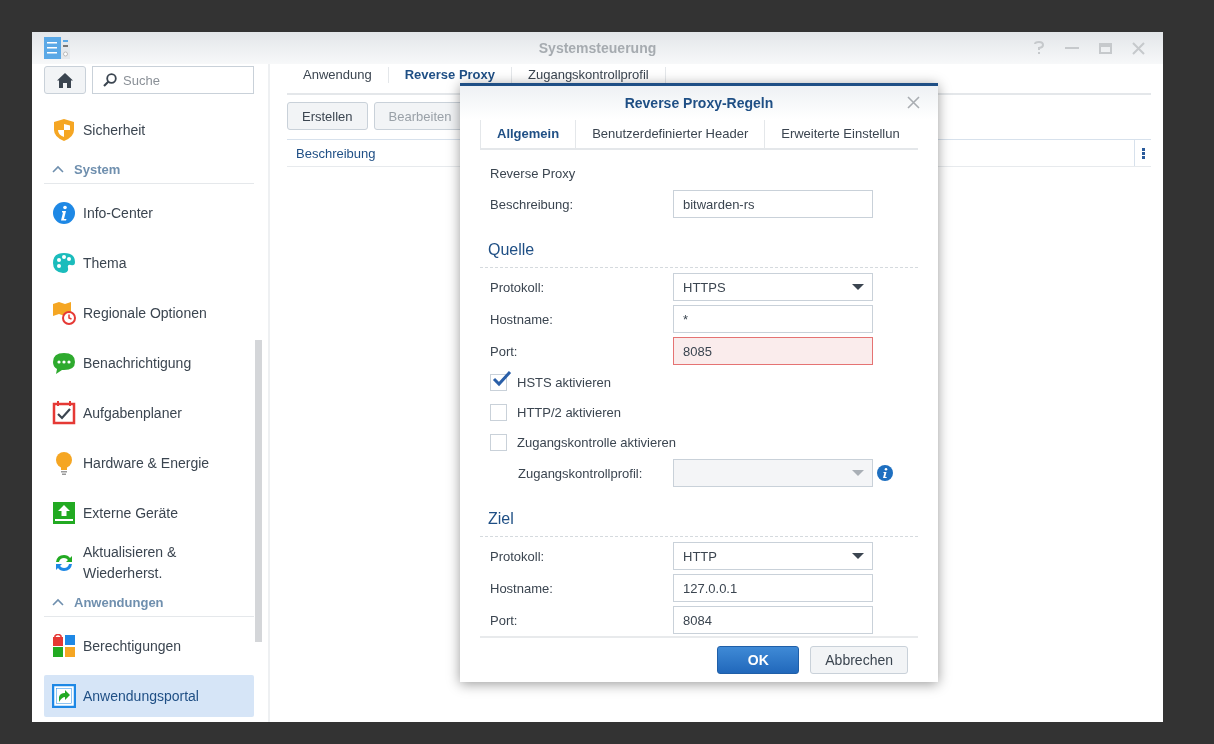  I want to click on field-label: Beschreibung:, so click(532, 204).